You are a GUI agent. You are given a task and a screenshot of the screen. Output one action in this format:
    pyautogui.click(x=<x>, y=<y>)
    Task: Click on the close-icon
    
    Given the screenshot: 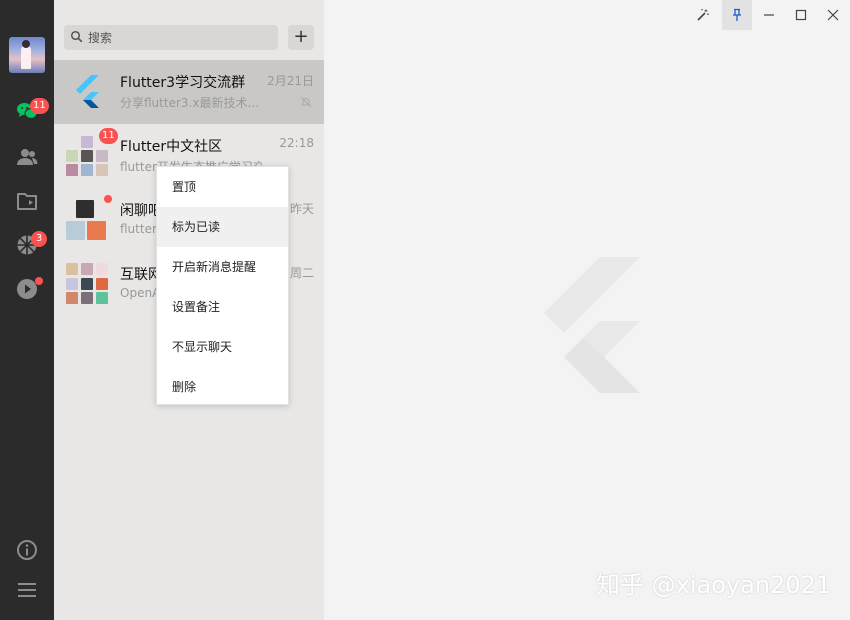 What is the action you would take?
    pyautogui.click(x=833, y=15)
    